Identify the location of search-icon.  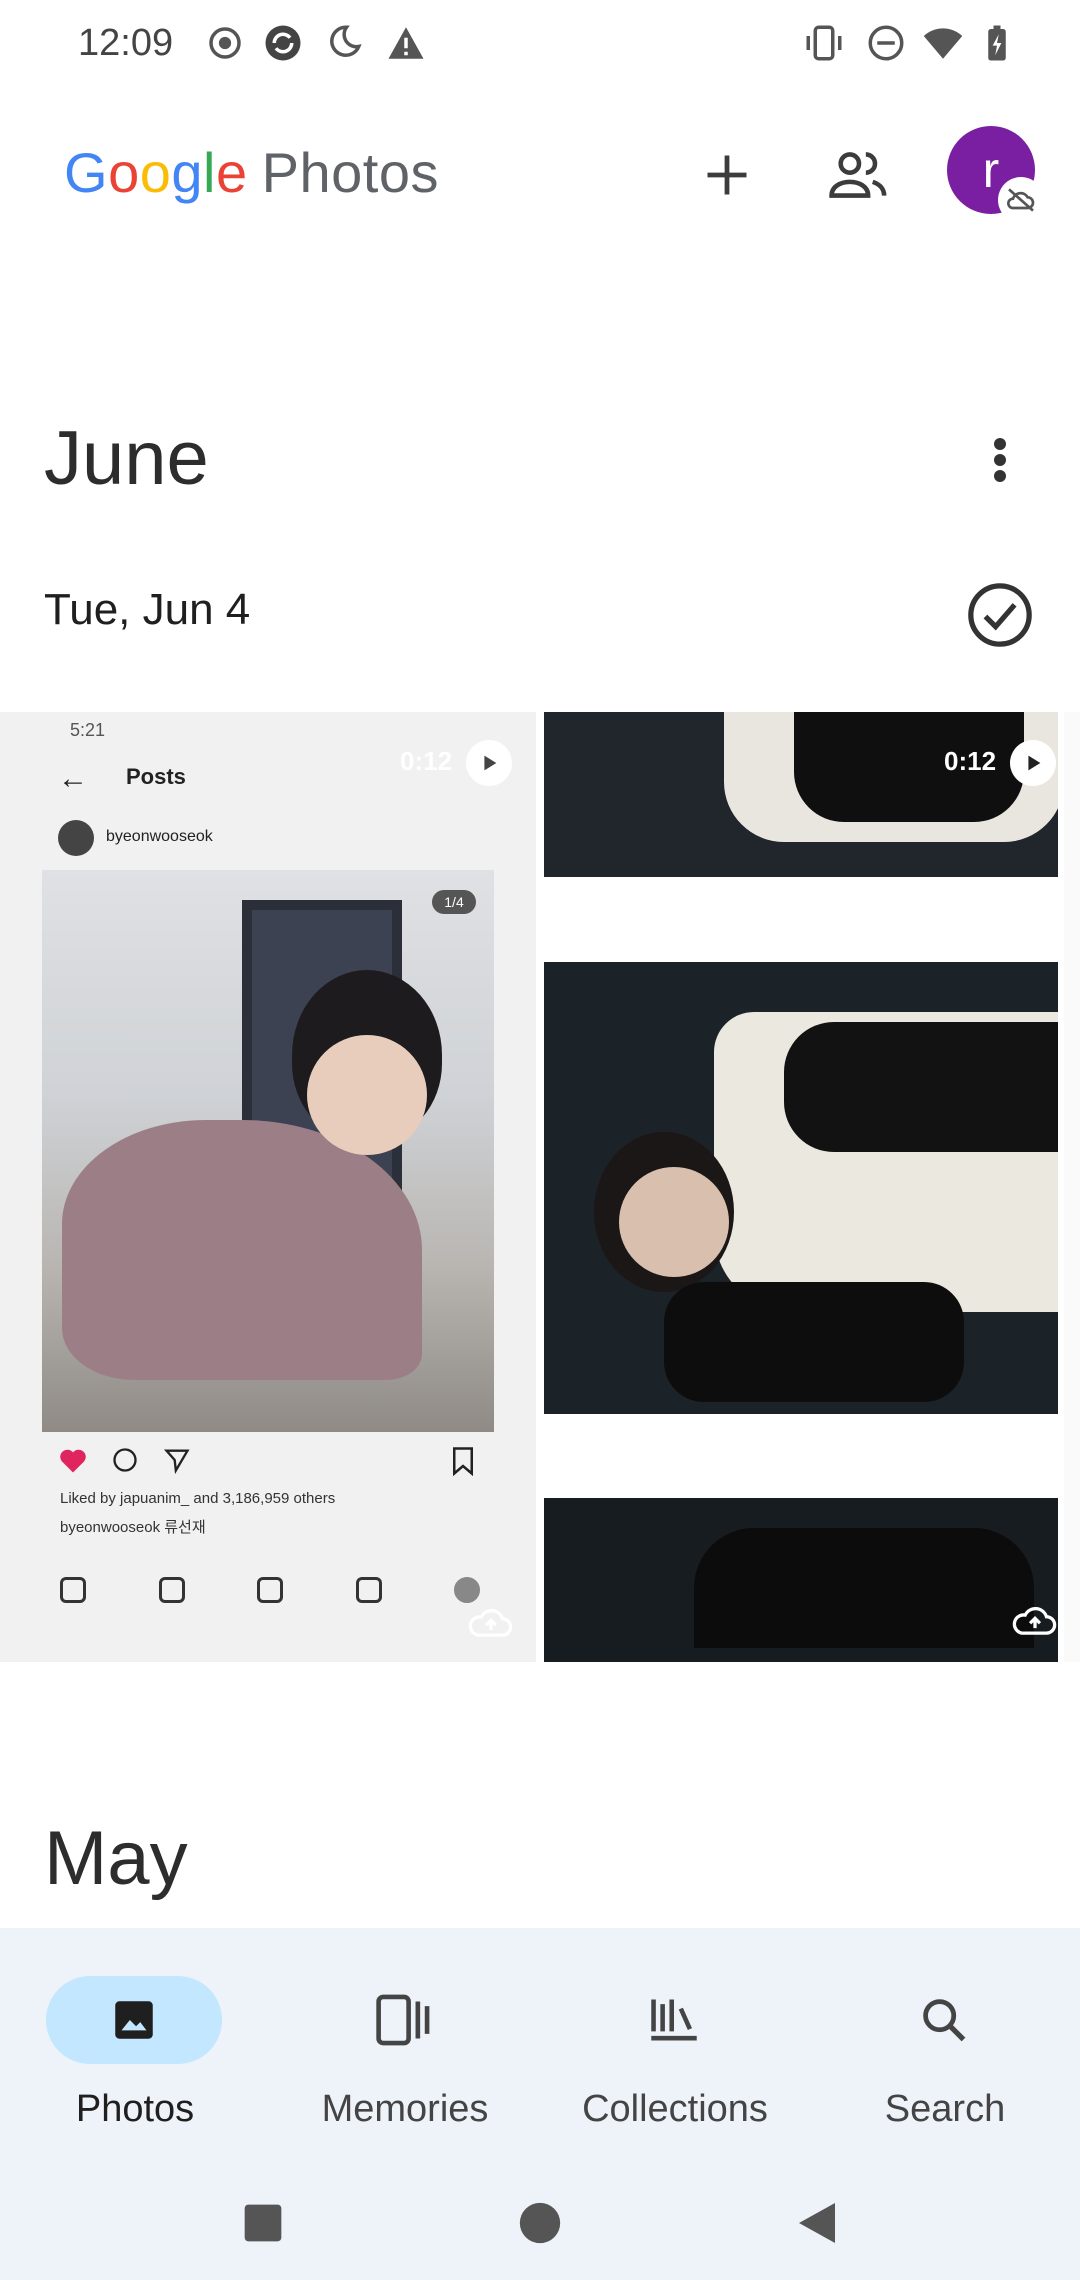
(944, 2020).